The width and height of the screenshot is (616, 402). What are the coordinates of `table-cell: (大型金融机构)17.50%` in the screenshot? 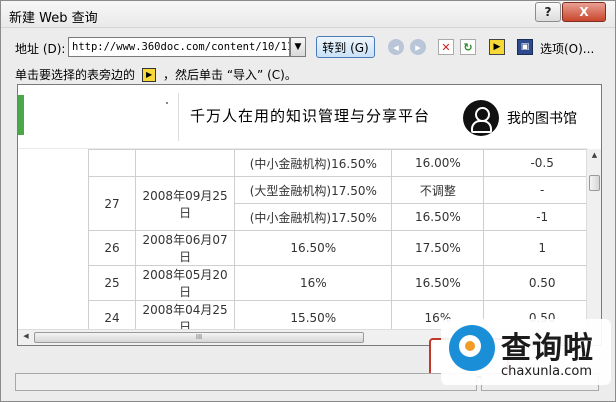 It's located at (313, 190).